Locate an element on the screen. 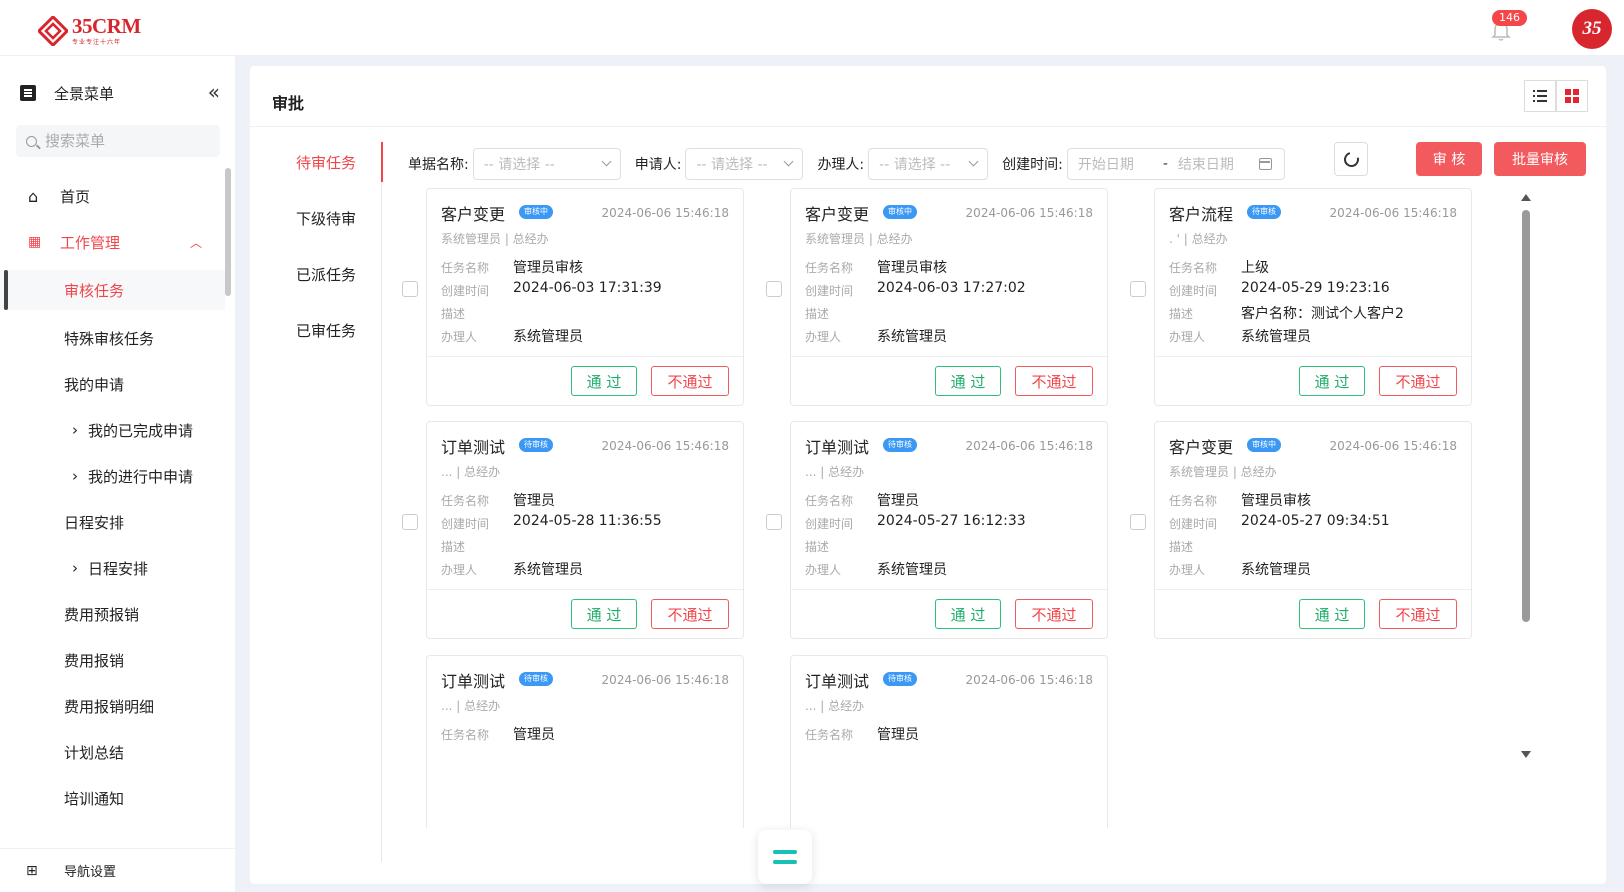  sidebar-item-expense-pre: 费用预报销 is located at coordinates (112, 614).